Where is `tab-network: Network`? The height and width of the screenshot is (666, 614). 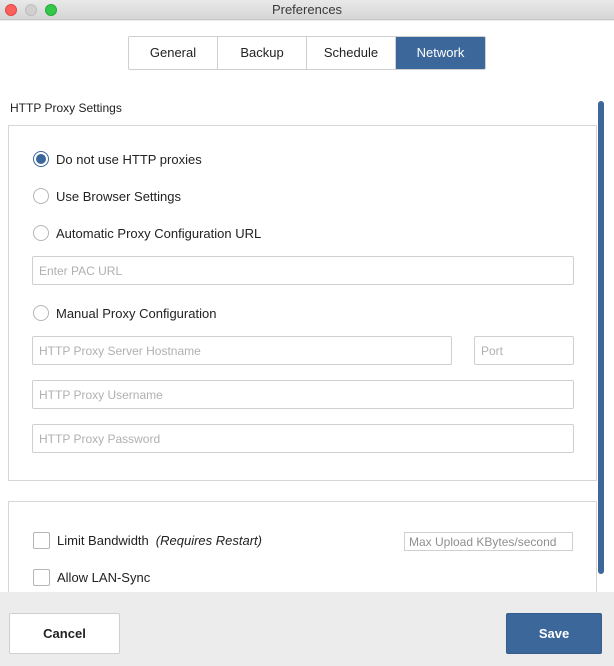
tab-network: Network is located at coordinates (440, 53).